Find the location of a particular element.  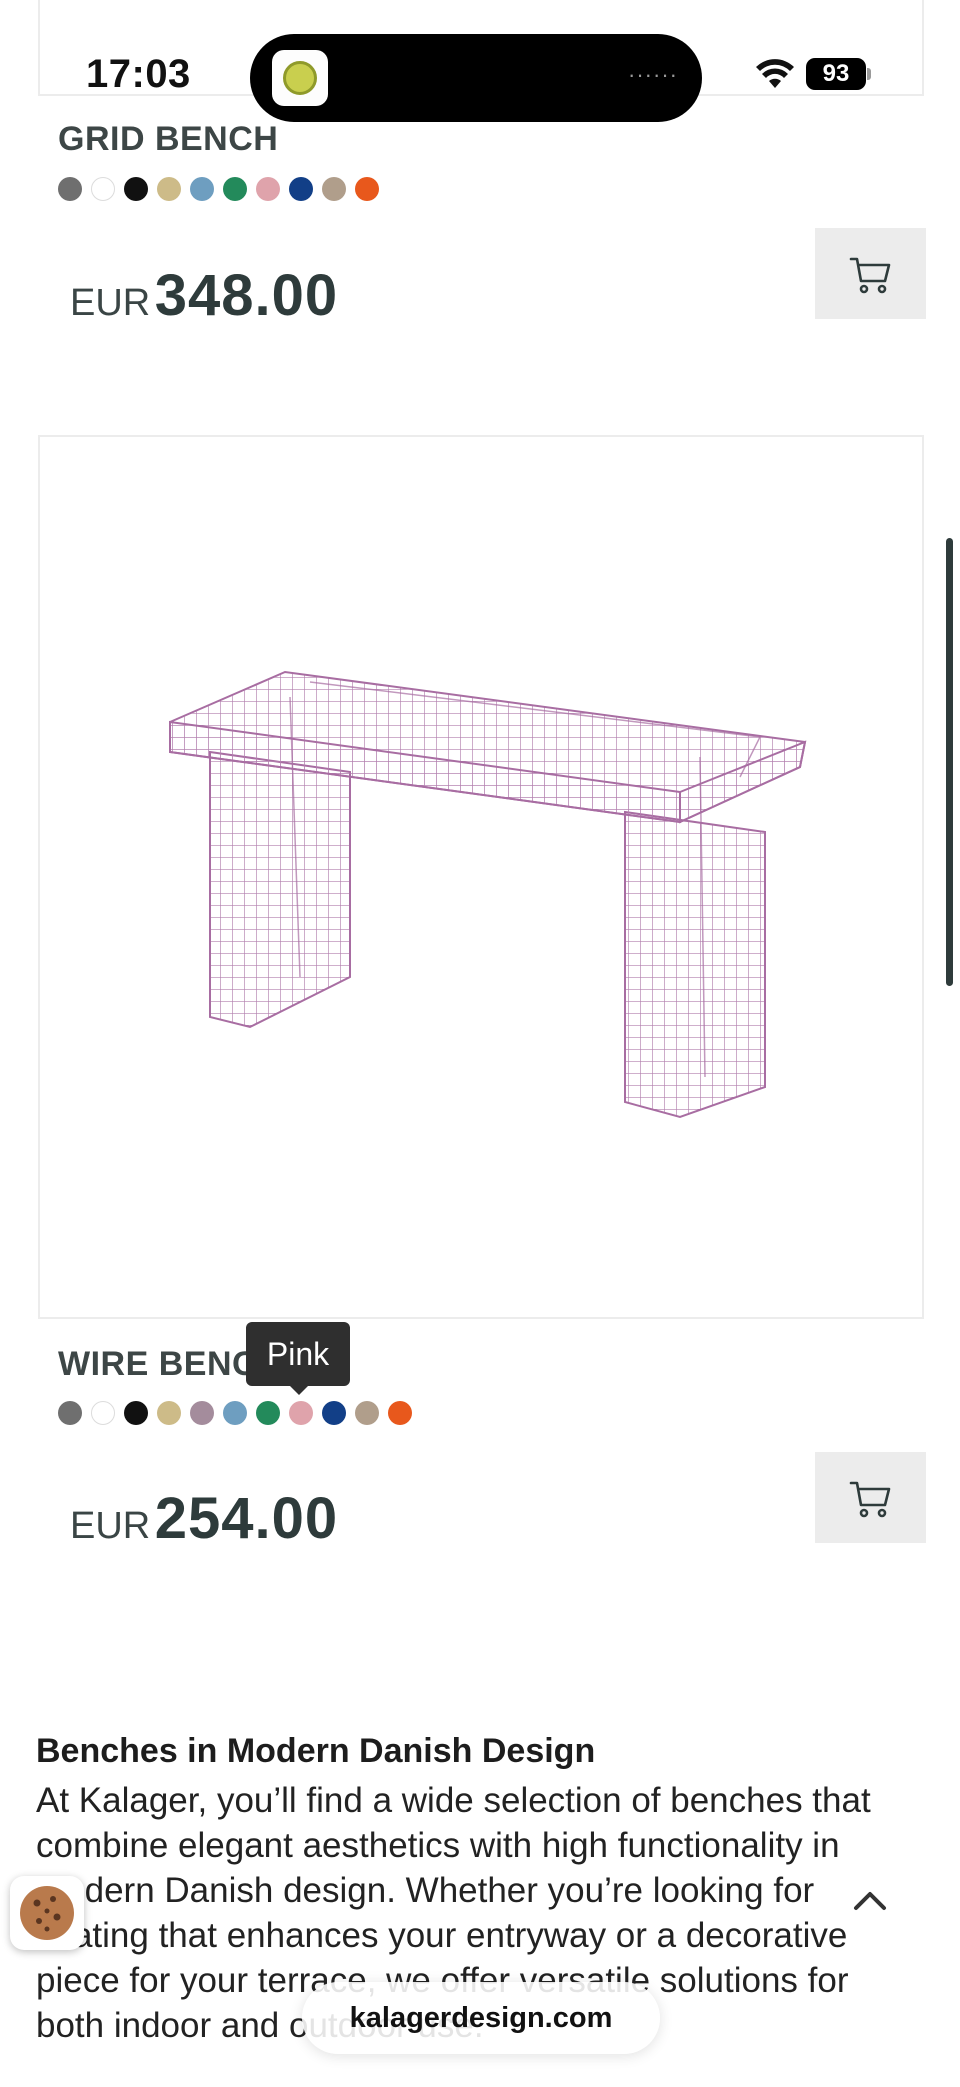

app-thumbnail-icon is located at coordinates (300, 78).